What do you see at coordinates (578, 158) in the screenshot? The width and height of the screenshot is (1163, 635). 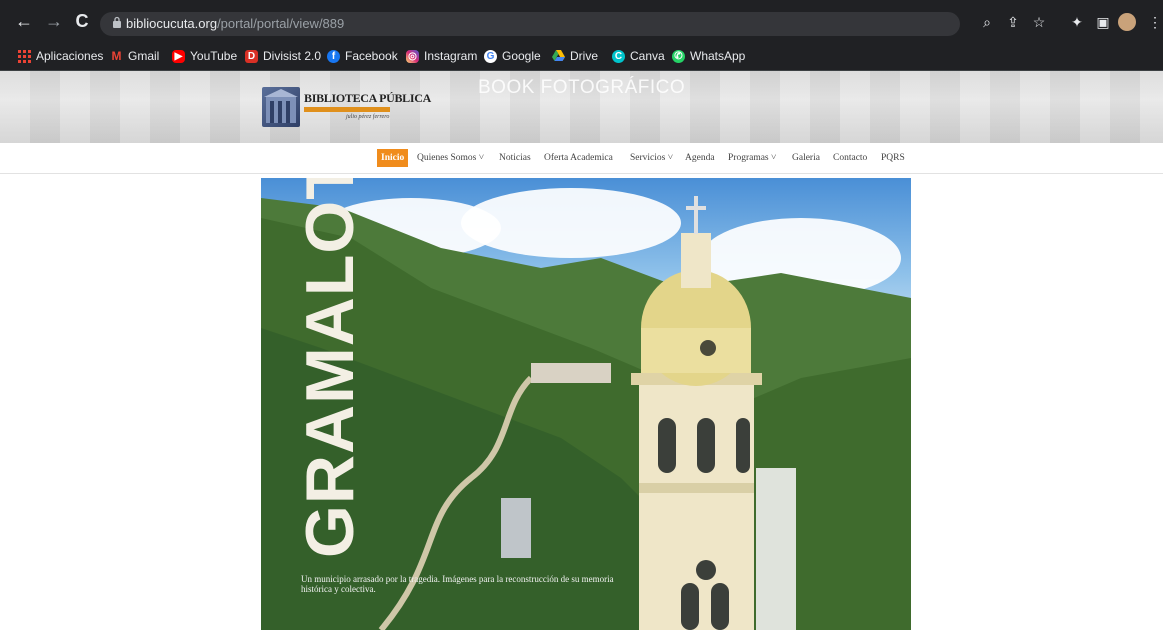 I see `nav-oferta-academica: Oferta Academica` at bounding box center [578, 158].